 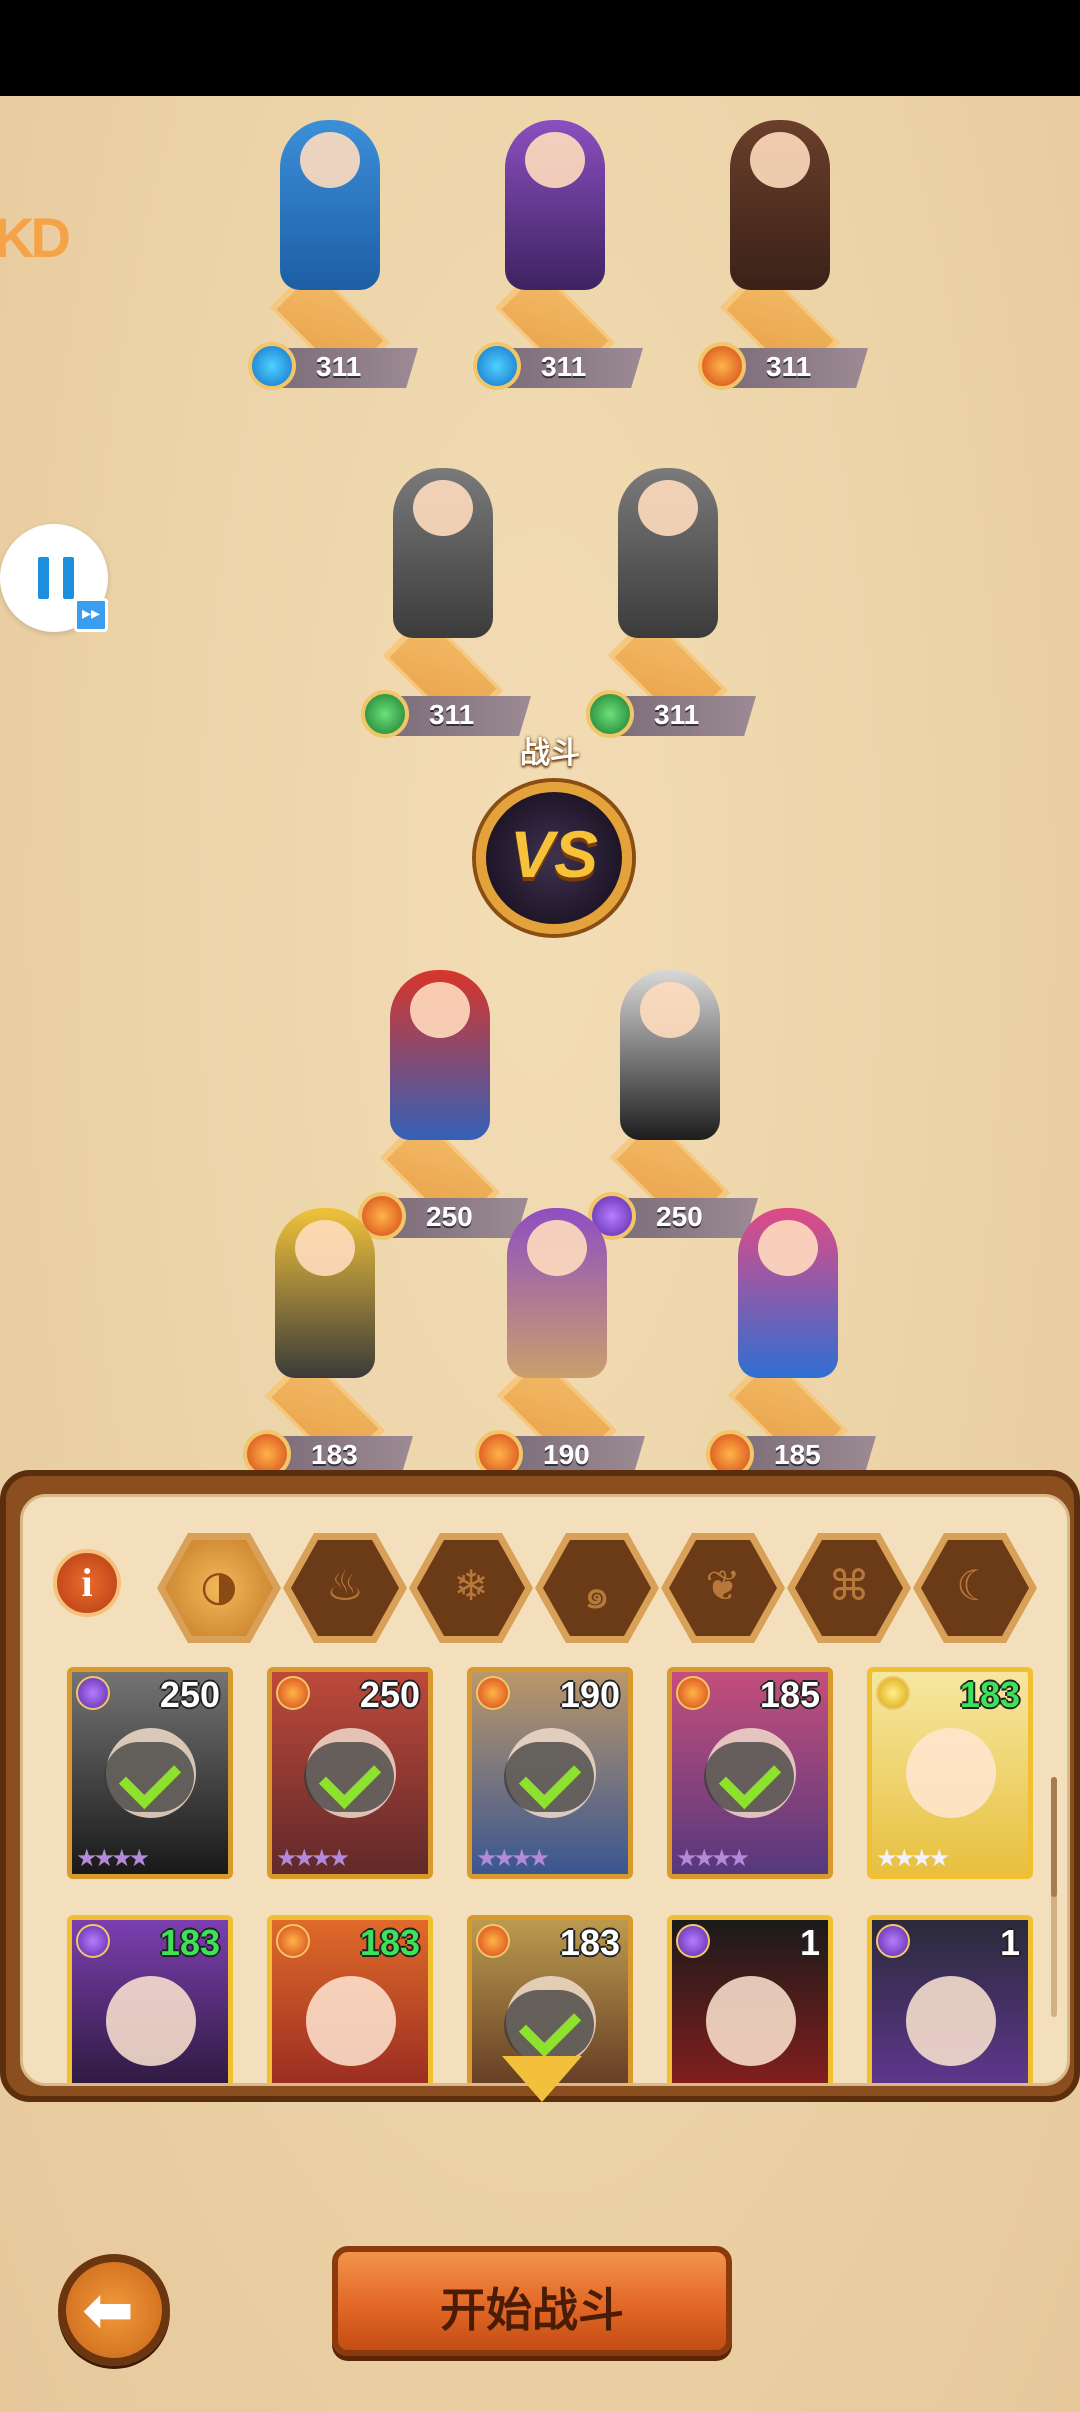 What do you see at coordinates (334, 1454) in the screenshot?
I see `level-value: 183` at bounding box center [334, 1454].